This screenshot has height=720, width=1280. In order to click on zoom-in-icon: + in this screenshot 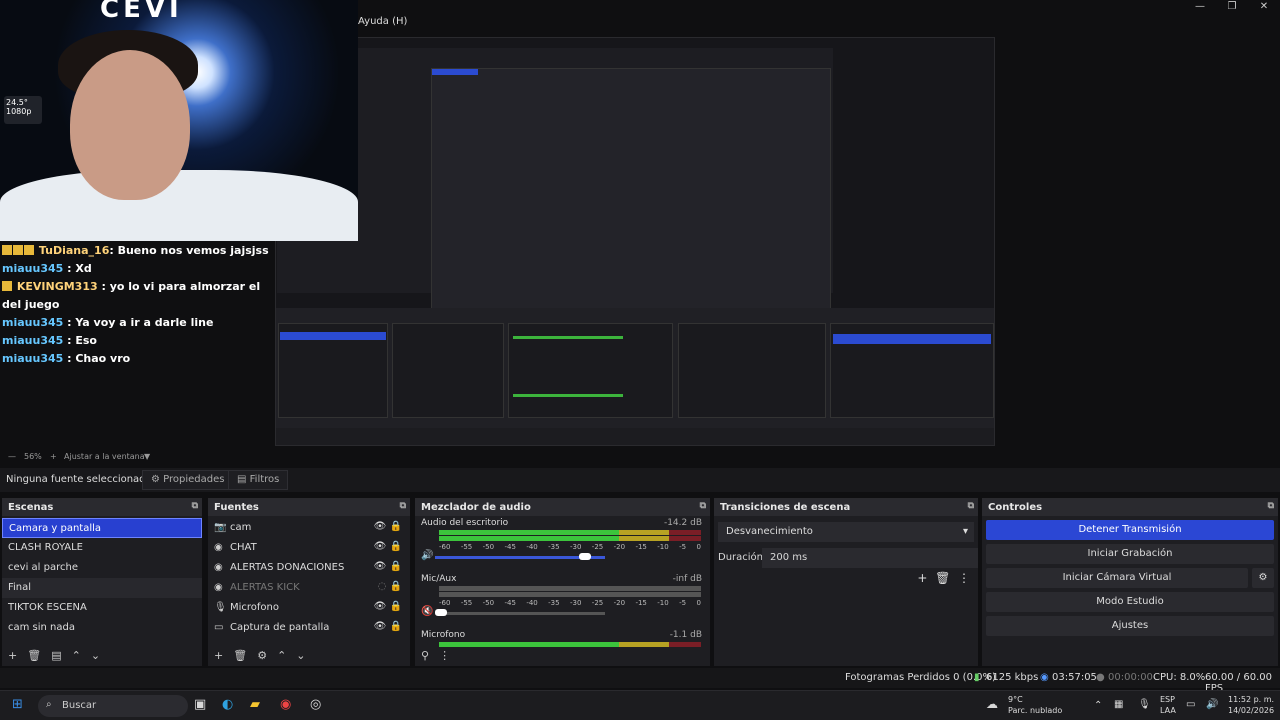, I will do `click(53, 456)`.